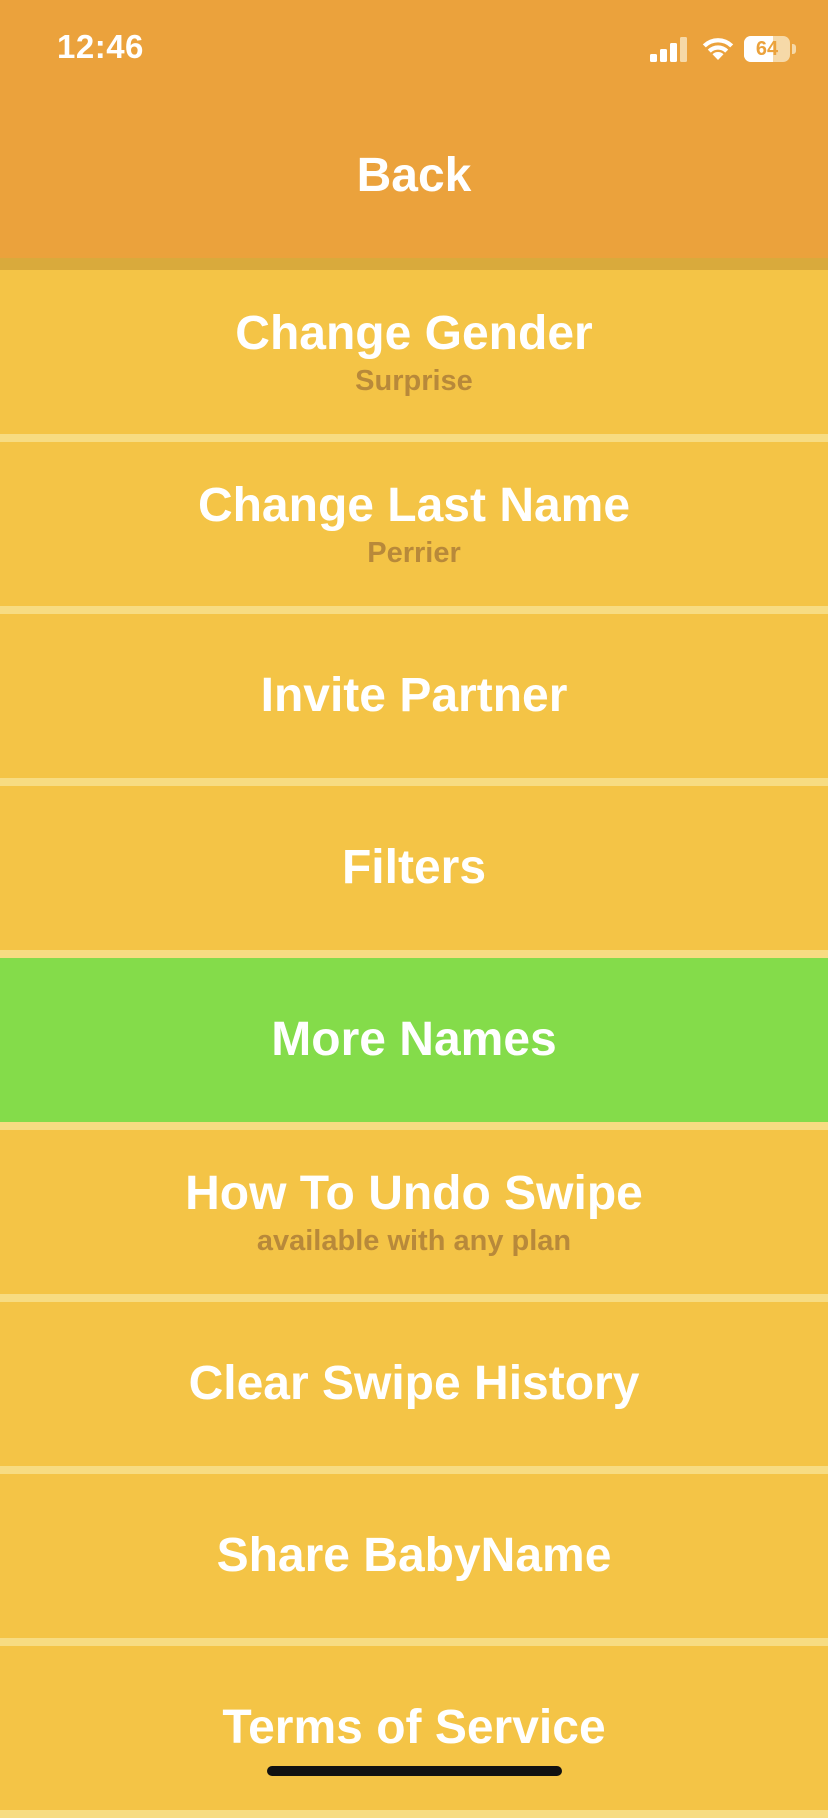 The height and width of the screenshot is (1818, 828). Describe the element at coordinates (414, 50) in the screenshot. I see `status-bar: 12:46 64` at that location.